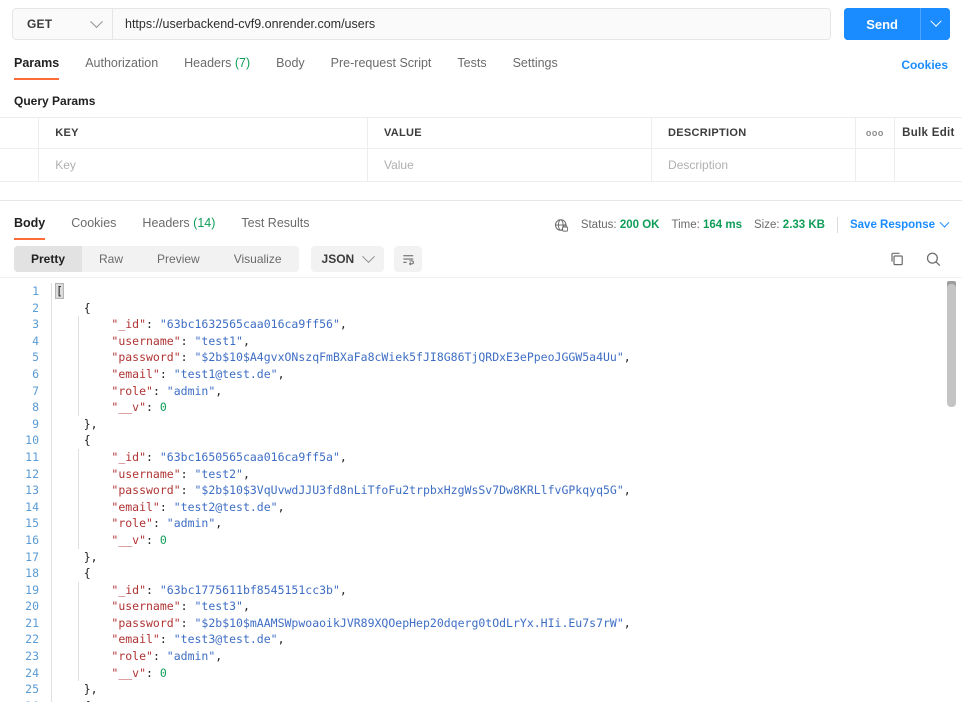 This screenshot has width=962, height=702. What do you see at coordinates (111, 259) in the screenshot?
I see `format-raw: Raw` at bounding box center [111, 259].